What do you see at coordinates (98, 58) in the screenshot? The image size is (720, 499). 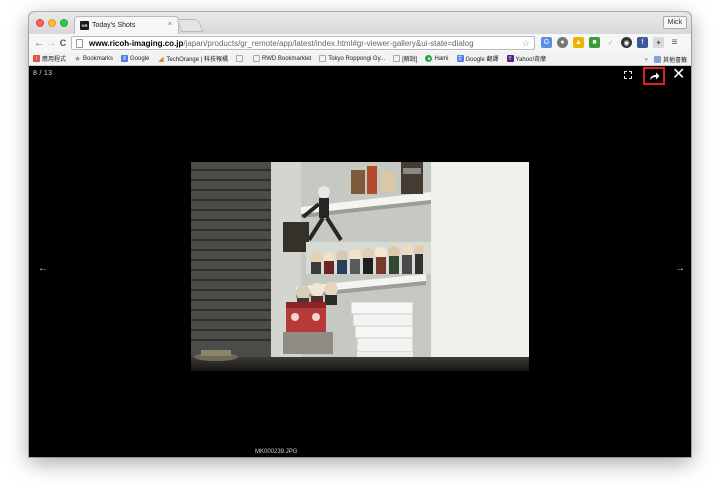 I see `bookmark-label: Bookmarks` at bounding box center [98, 58].